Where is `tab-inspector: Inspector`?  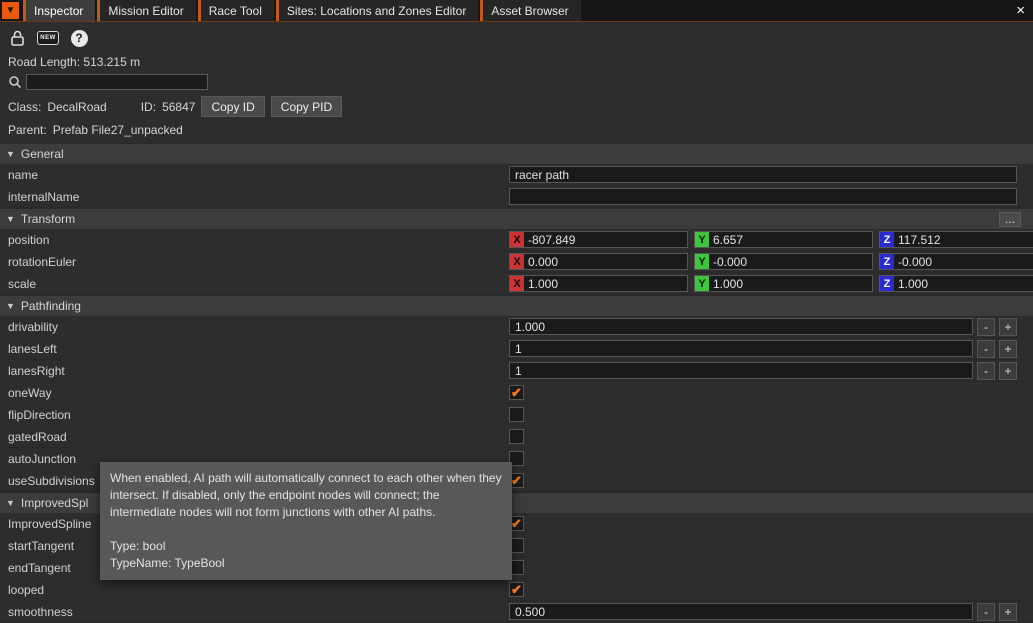 tab-inspector: Inspector is located at coordinates (59, 10).